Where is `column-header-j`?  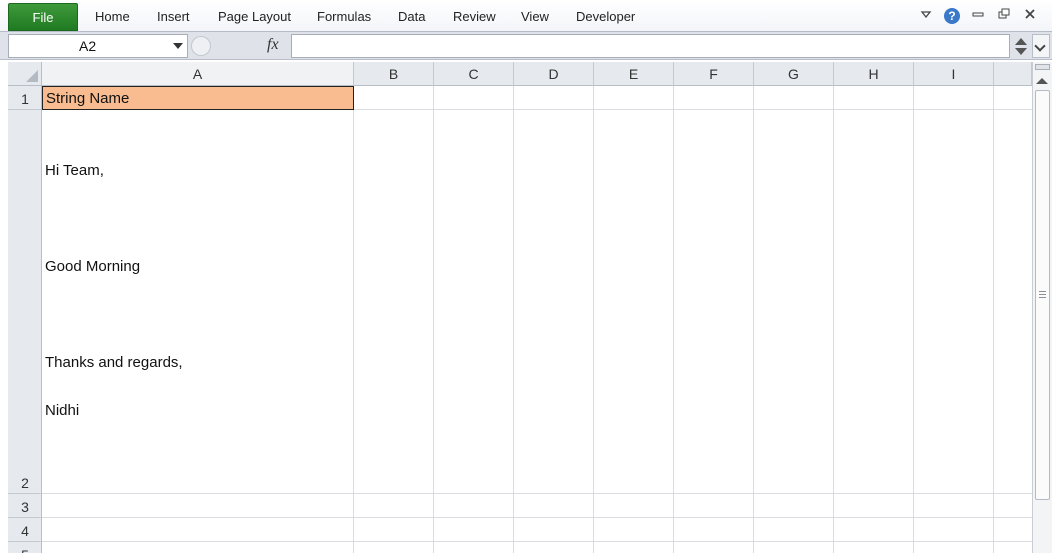
column-header-j is located at coordinates (1013, 74).